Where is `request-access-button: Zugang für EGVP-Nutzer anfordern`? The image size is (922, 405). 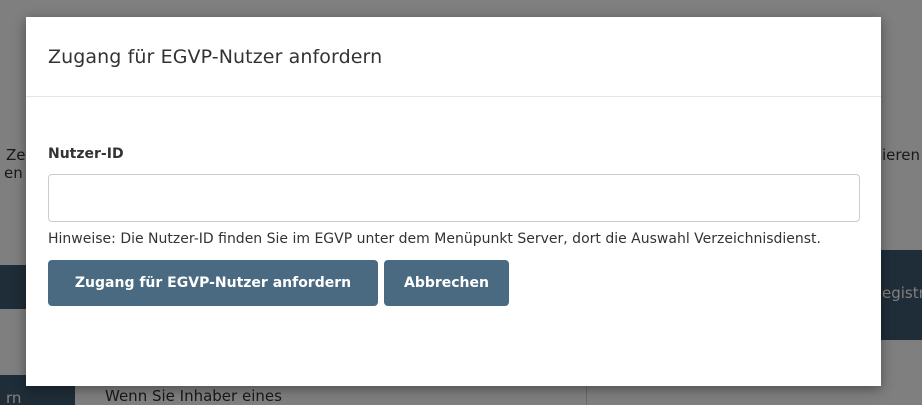
request-access-button: Zugang für EGVP-Nutzer anfordern is located at coordinates (213, 283).